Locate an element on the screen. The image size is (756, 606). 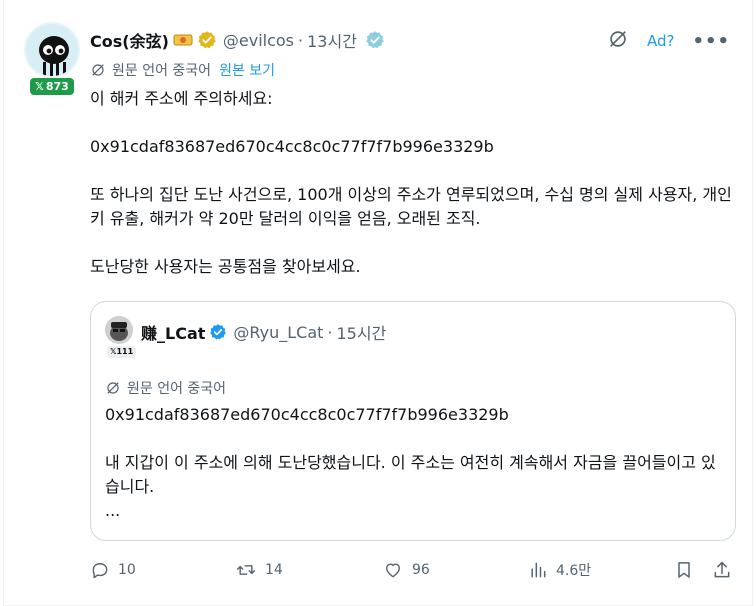
quote-display-name: 赚_LCat is located at coordinates (173, 332).